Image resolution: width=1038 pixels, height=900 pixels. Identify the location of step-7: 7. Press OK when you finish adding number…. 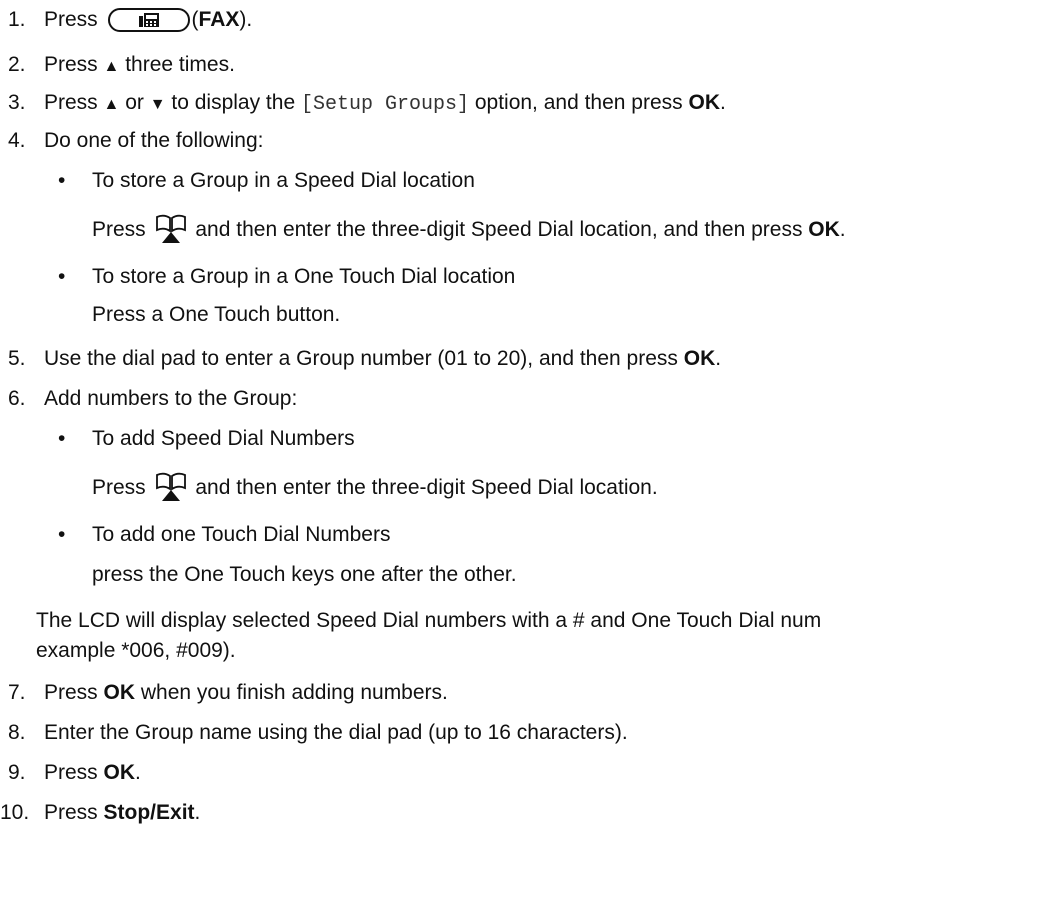
(224, 693).